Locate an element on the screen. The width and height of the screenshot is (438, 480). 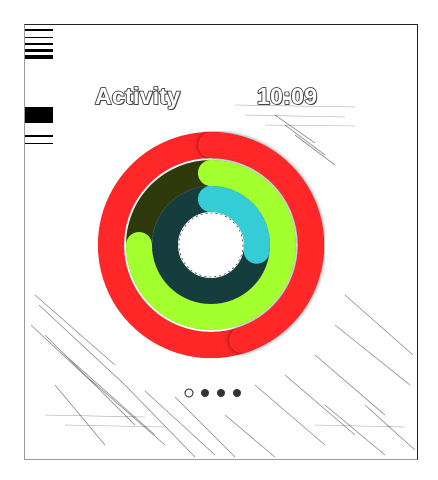
side-edge-marks is located at coordinates (39, 86).